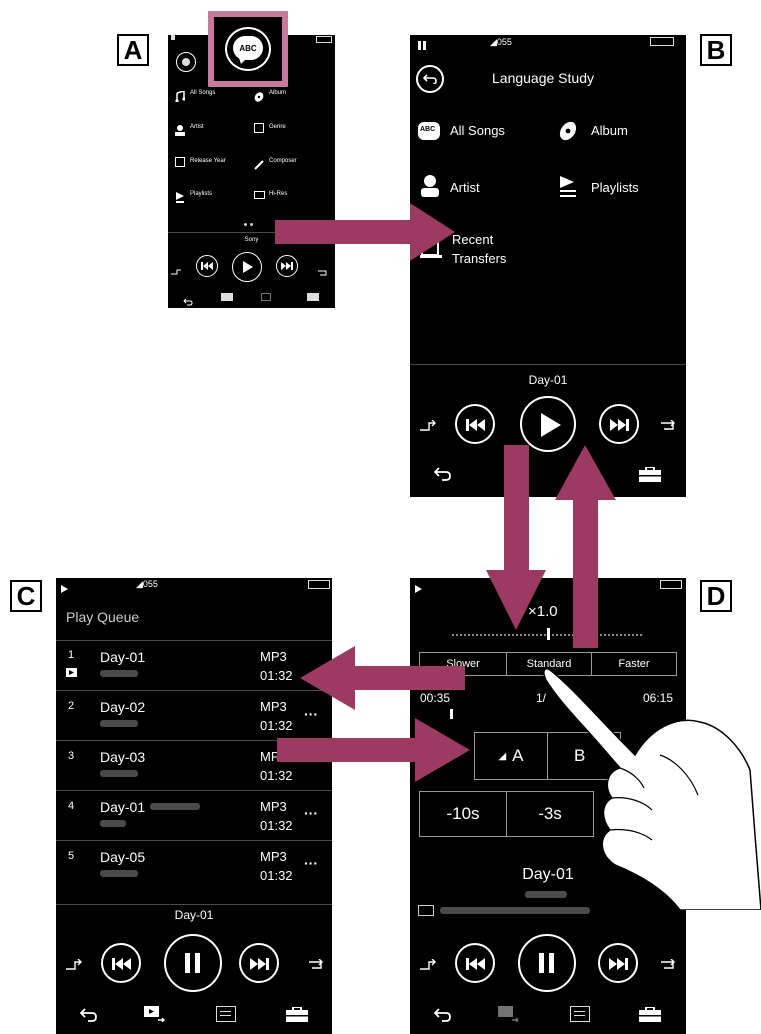 The image size is (761, 1034). What do you see at coordinates (652, 789) in the screenshot?
I see `pointing-hand-illustration` at bounding box center [652, 789].